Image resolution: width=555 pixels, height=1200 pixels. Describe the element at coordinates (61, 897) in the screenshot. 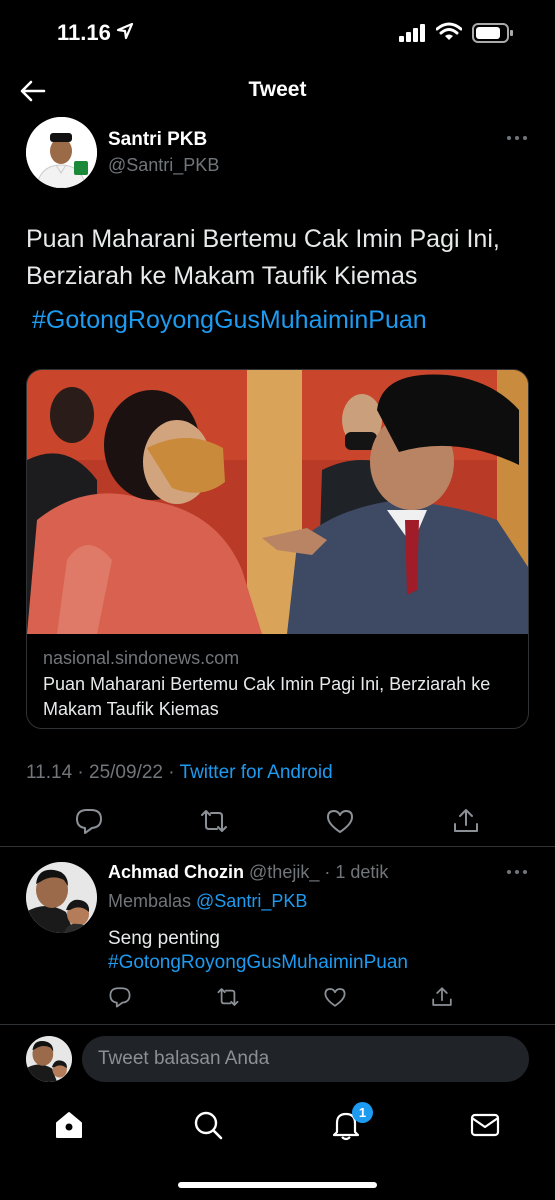

I see `reply-avatar` at that location.